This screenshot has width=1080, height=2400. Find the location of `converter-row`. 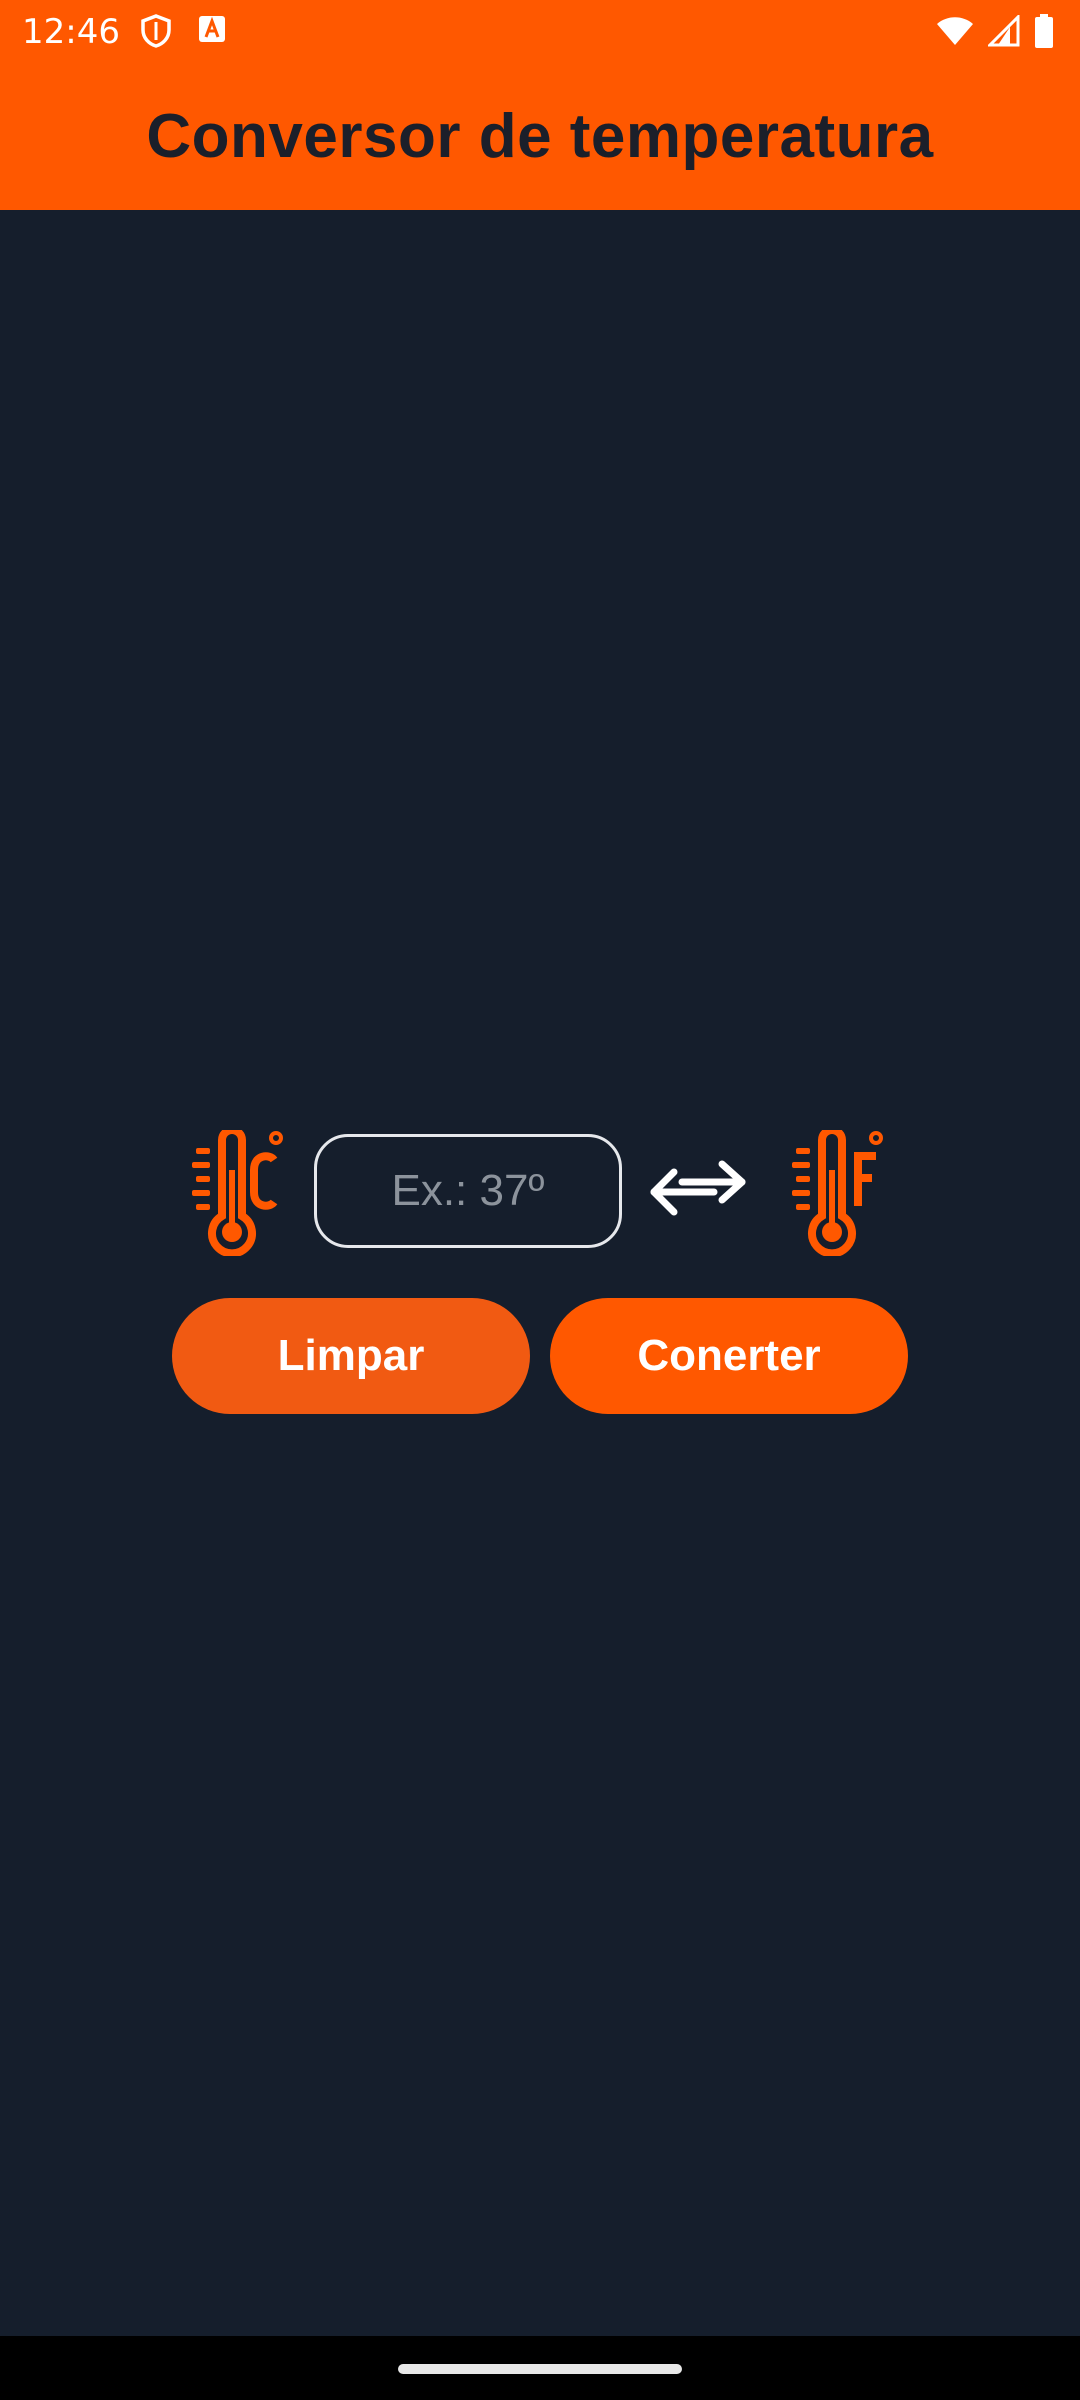

converter-row is located at coordinates (540, 1195).